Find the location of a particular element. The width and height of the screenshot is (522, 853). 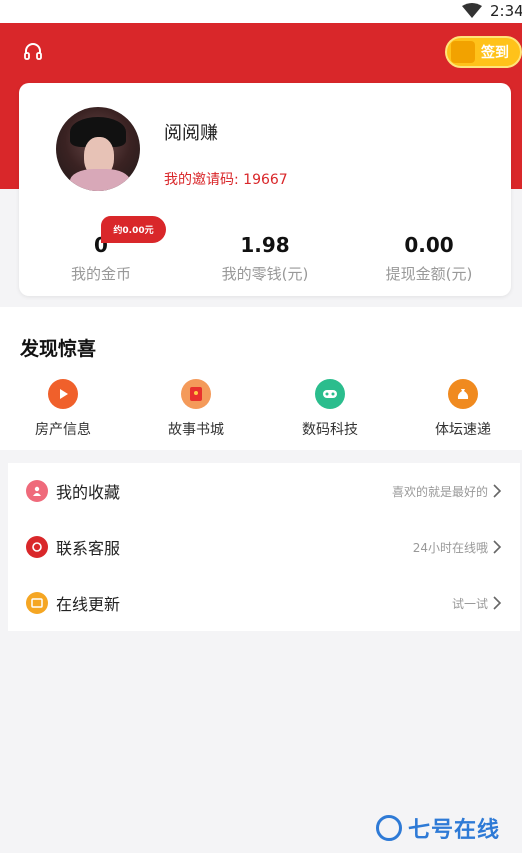

stat-withdraw-label: 提现金额(元) is located at coordinates (429, 274).